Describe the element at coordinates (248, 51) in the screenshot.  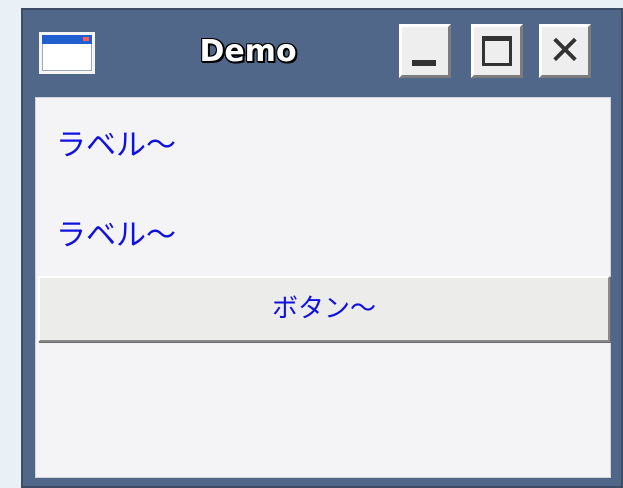
I see `window-title: Demo` at that location.